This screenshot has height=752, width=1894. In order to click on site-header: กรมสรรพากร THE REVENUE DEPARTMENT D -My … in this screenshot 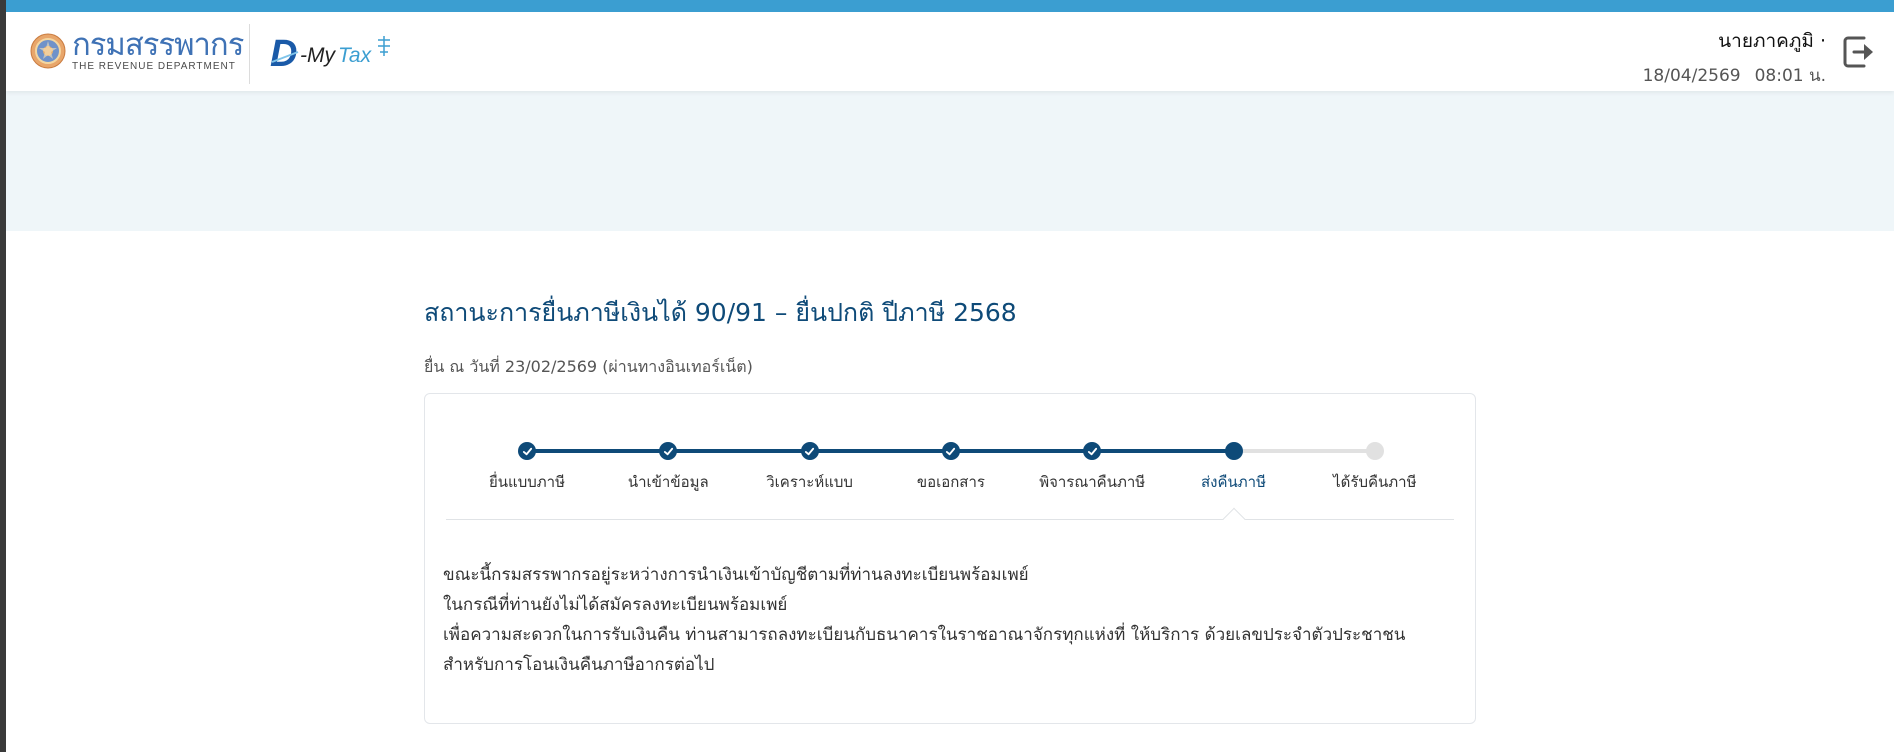, I will do `click(950, 51)`.